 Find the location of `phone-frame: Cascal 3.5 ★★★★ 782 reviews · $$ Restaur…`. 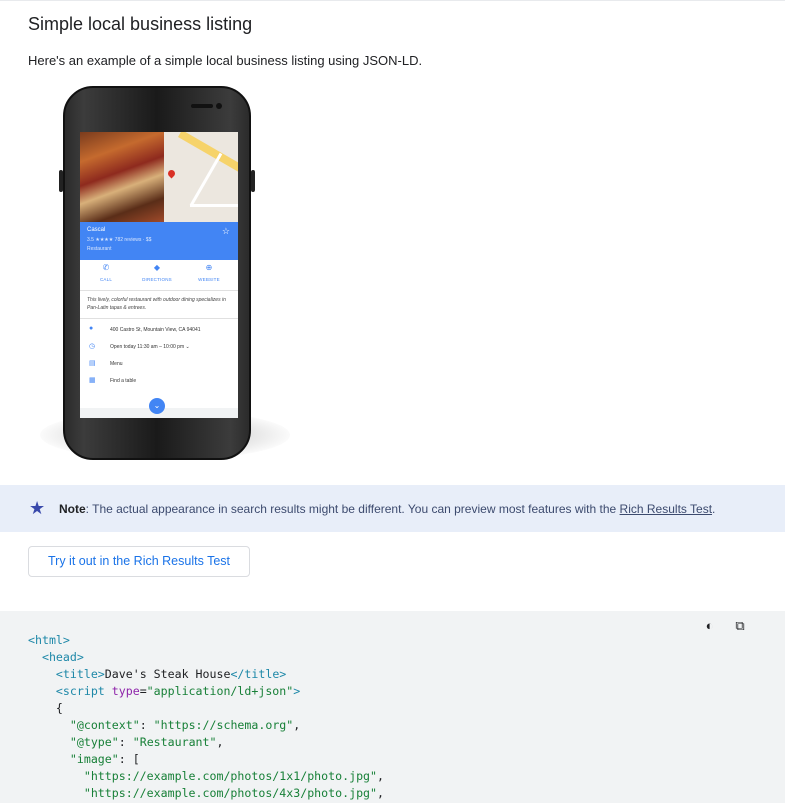

phone-frame: Cascal 3.5 ★★★★ 782 reviews · $$ Restaur… is located at coordinates (157, 273).